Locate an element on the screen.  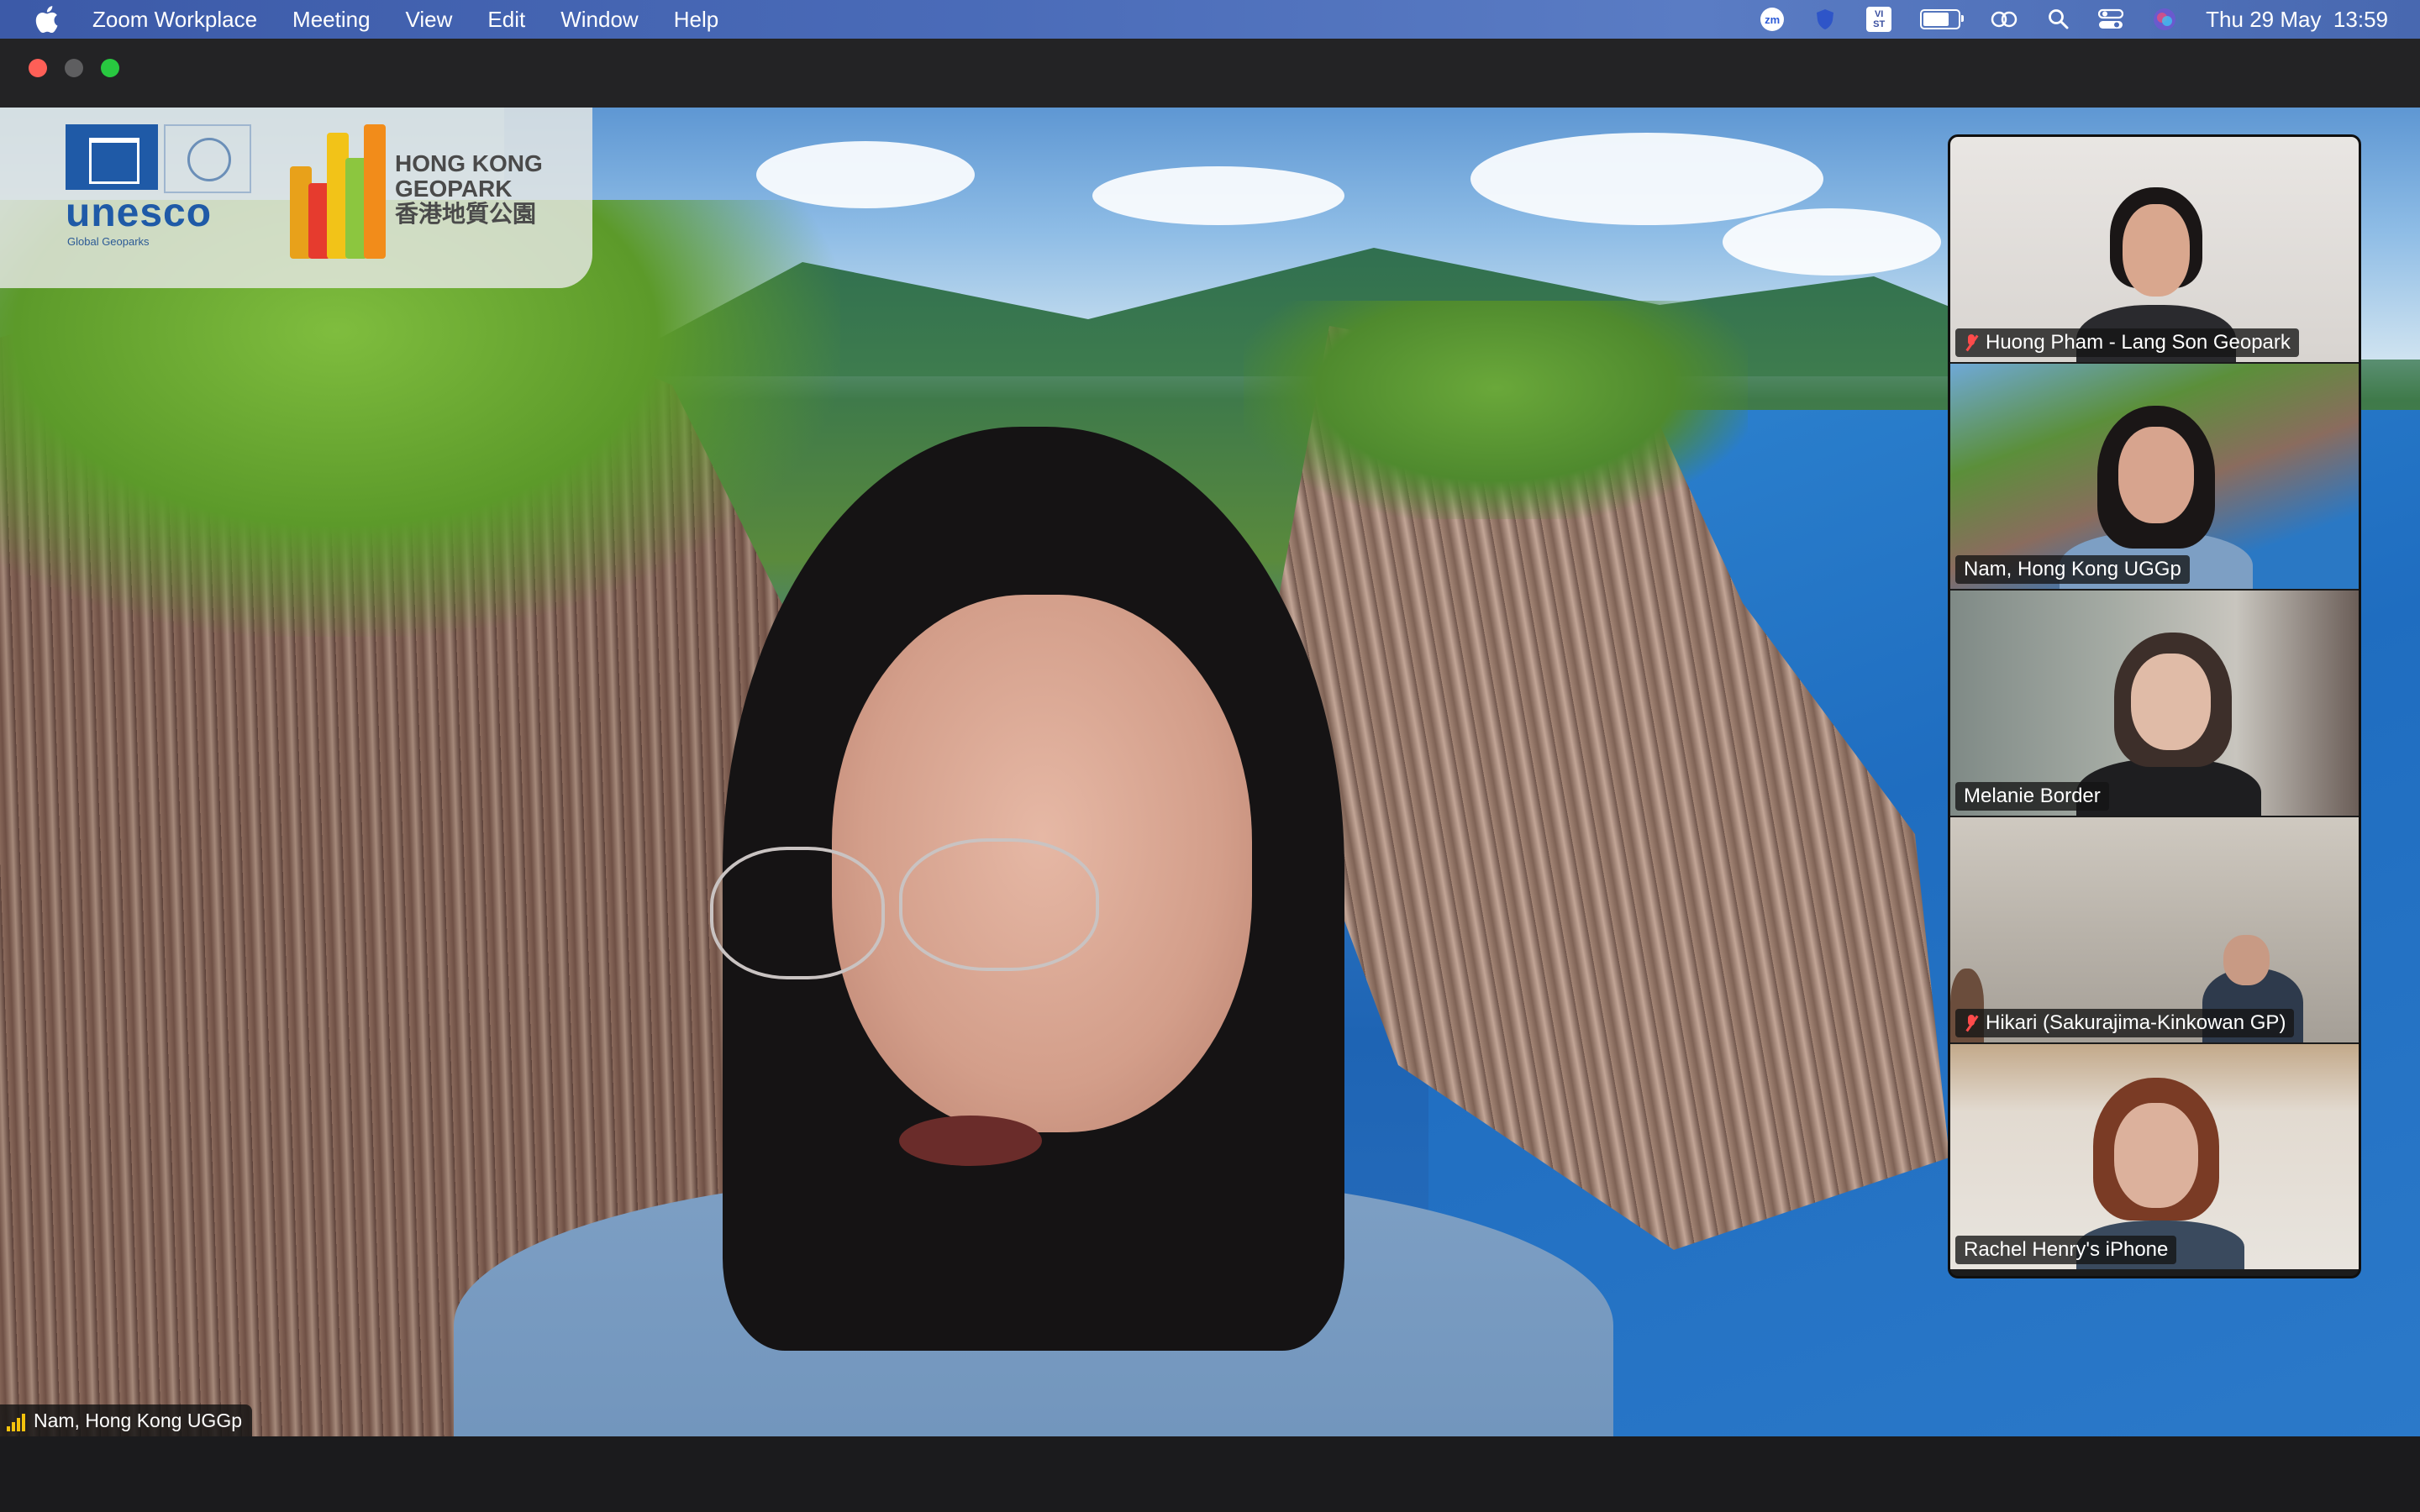
participant-name-label: Nam, Hong Kong UGGp is located at coordinates (2072, 569).